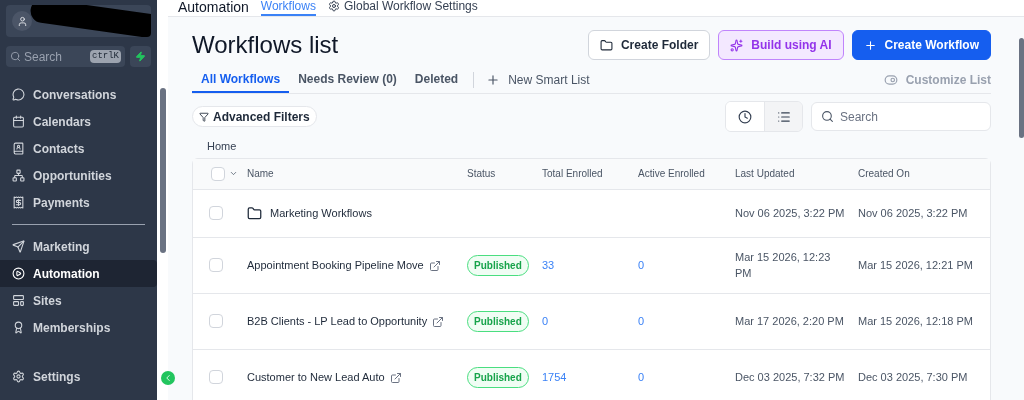 The image size is (1024, 400). What do you see at coordinates (78, 175) in the screenshot?
I see `nav-item: Opportunities` at bounding box center [78, 175].